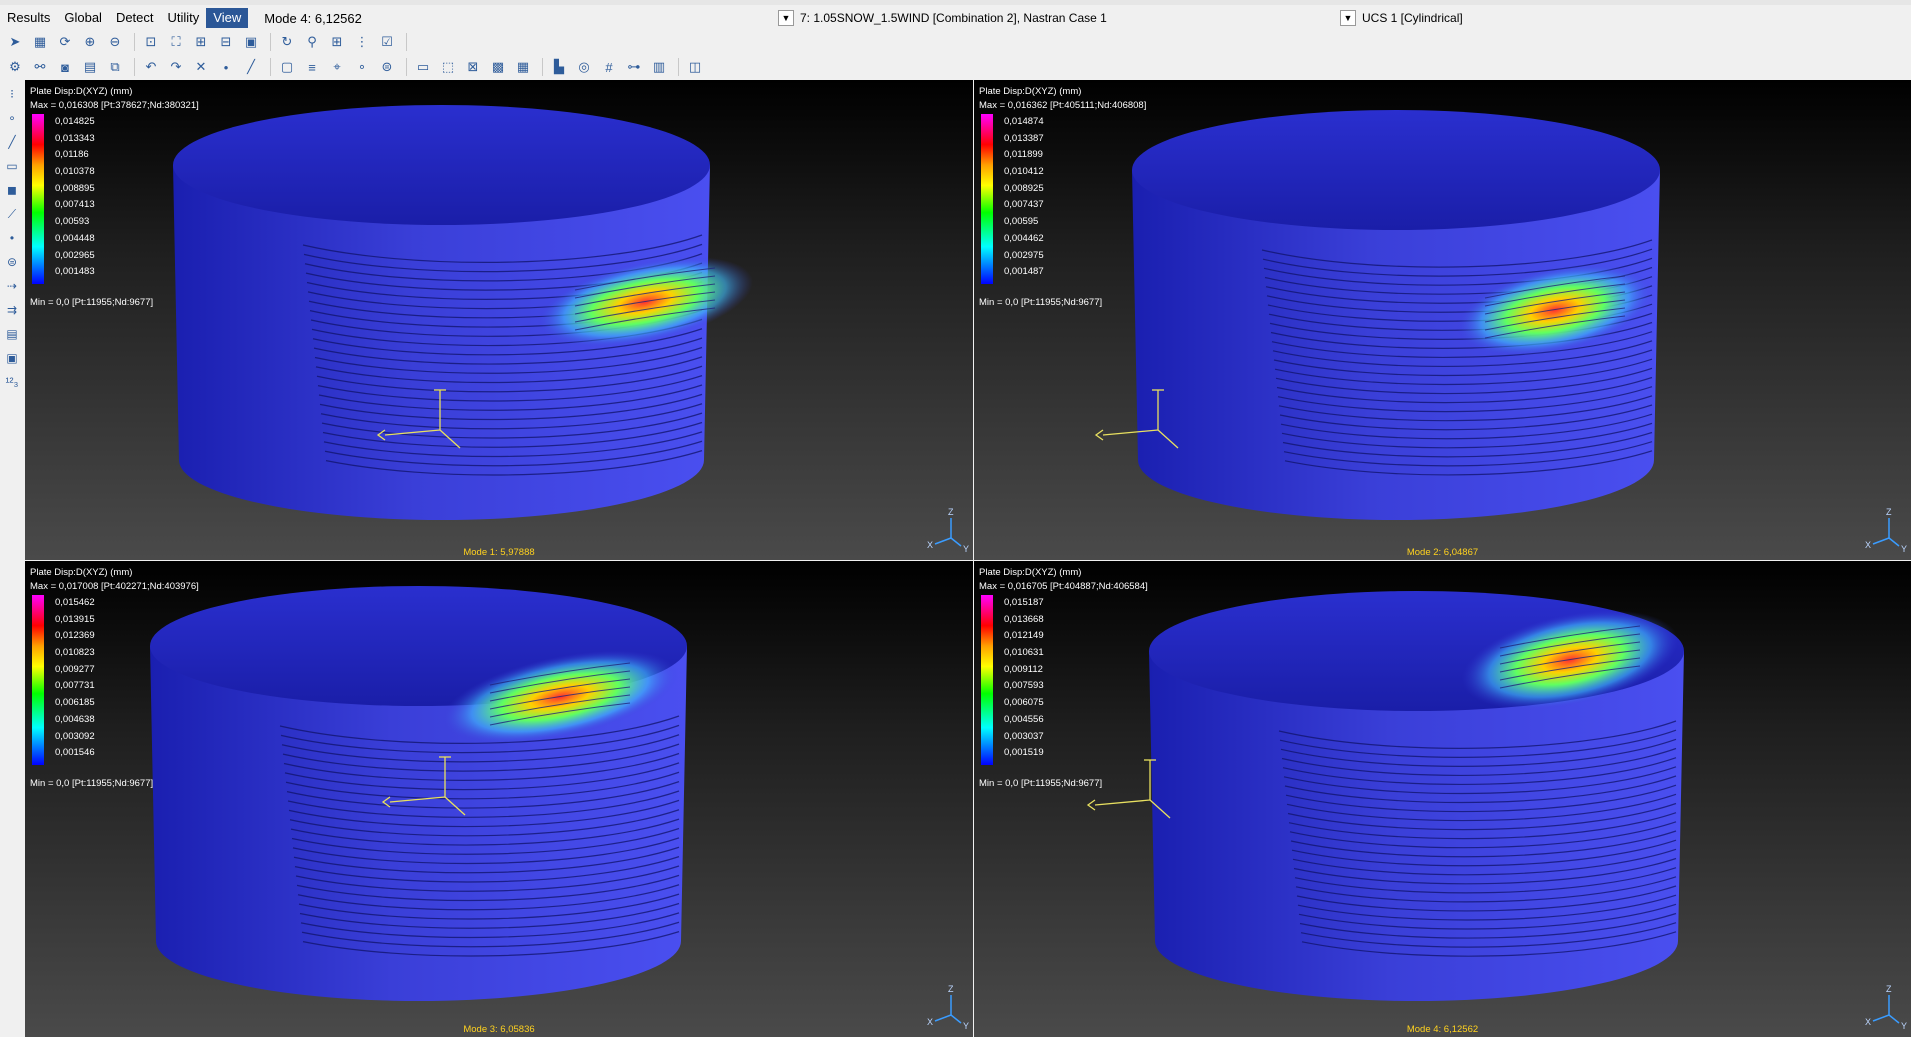 Image resolution: width=1911 pixels, height=1042 pixels. Describe the element at coordinates (65, 42) in the screenshot. I see `refresh-icon: ⟳` at that location.